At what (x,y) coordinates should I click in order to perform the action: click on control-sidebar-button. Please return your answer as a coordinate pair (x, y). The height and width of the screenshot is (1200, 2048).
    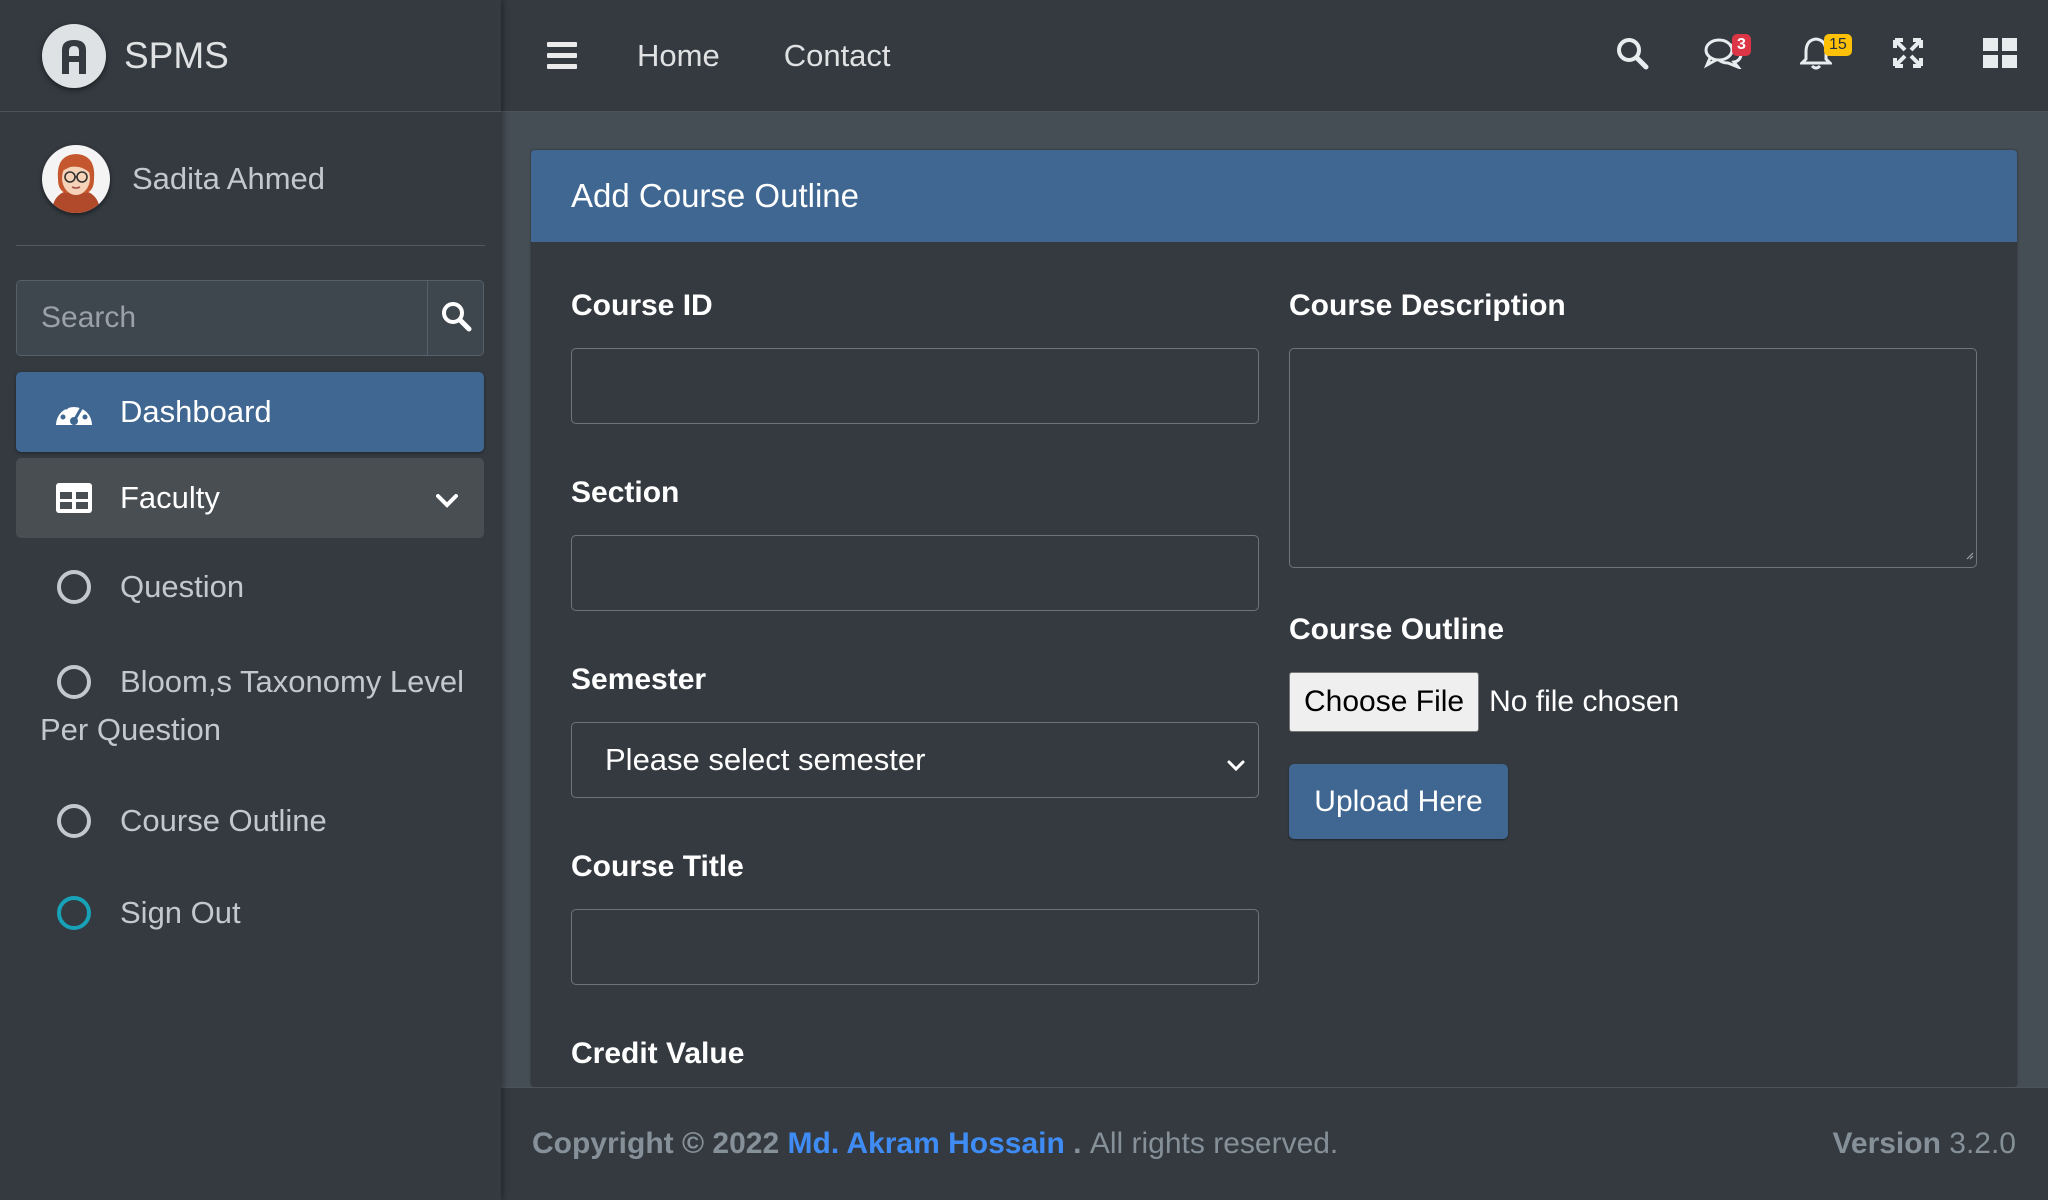
    Looking at the image, I should click on (2000, 55).